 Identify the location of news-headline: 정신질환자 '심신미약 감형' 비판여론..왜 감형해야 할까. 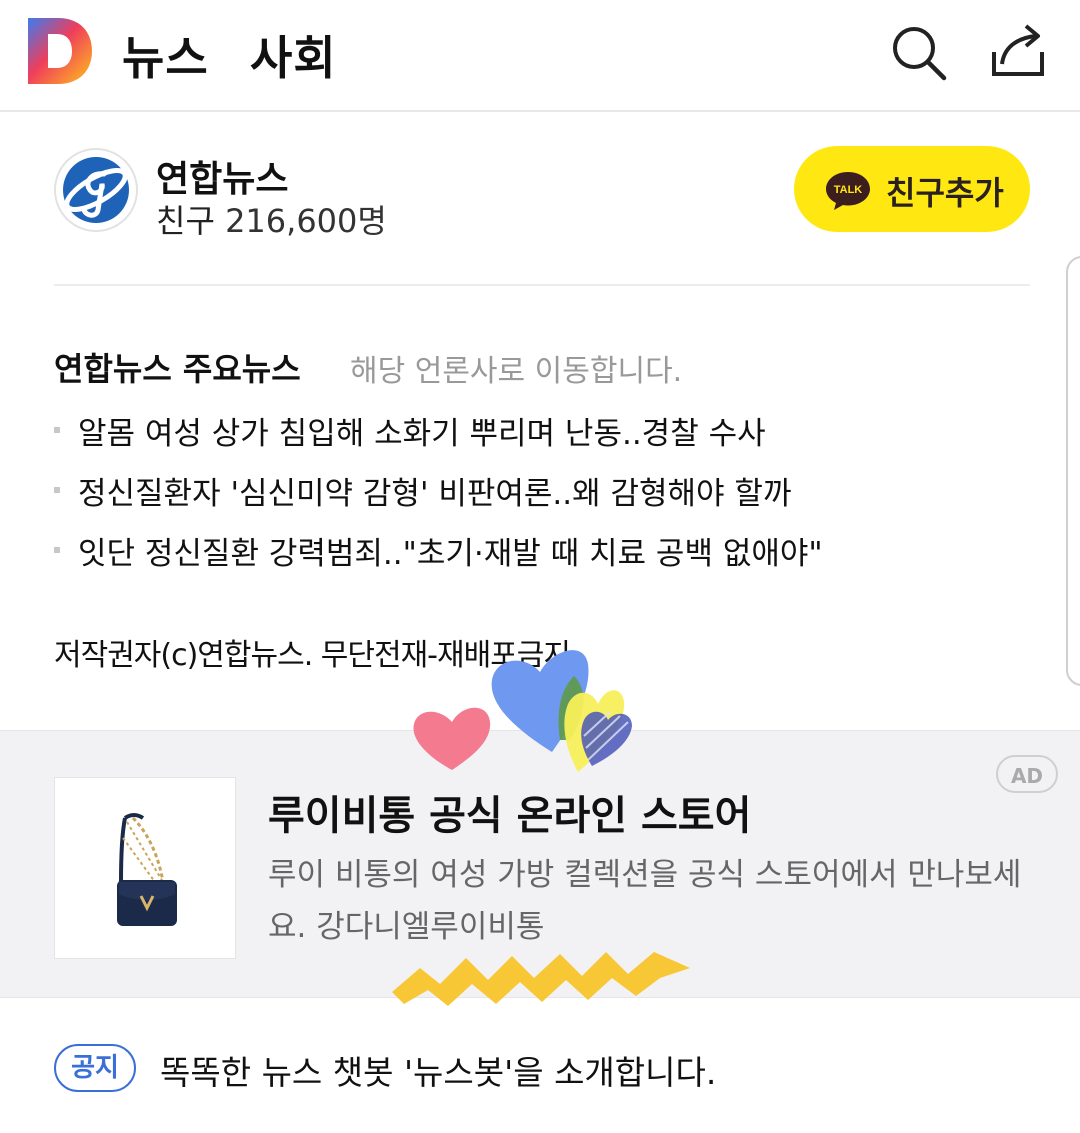
(435, 494).